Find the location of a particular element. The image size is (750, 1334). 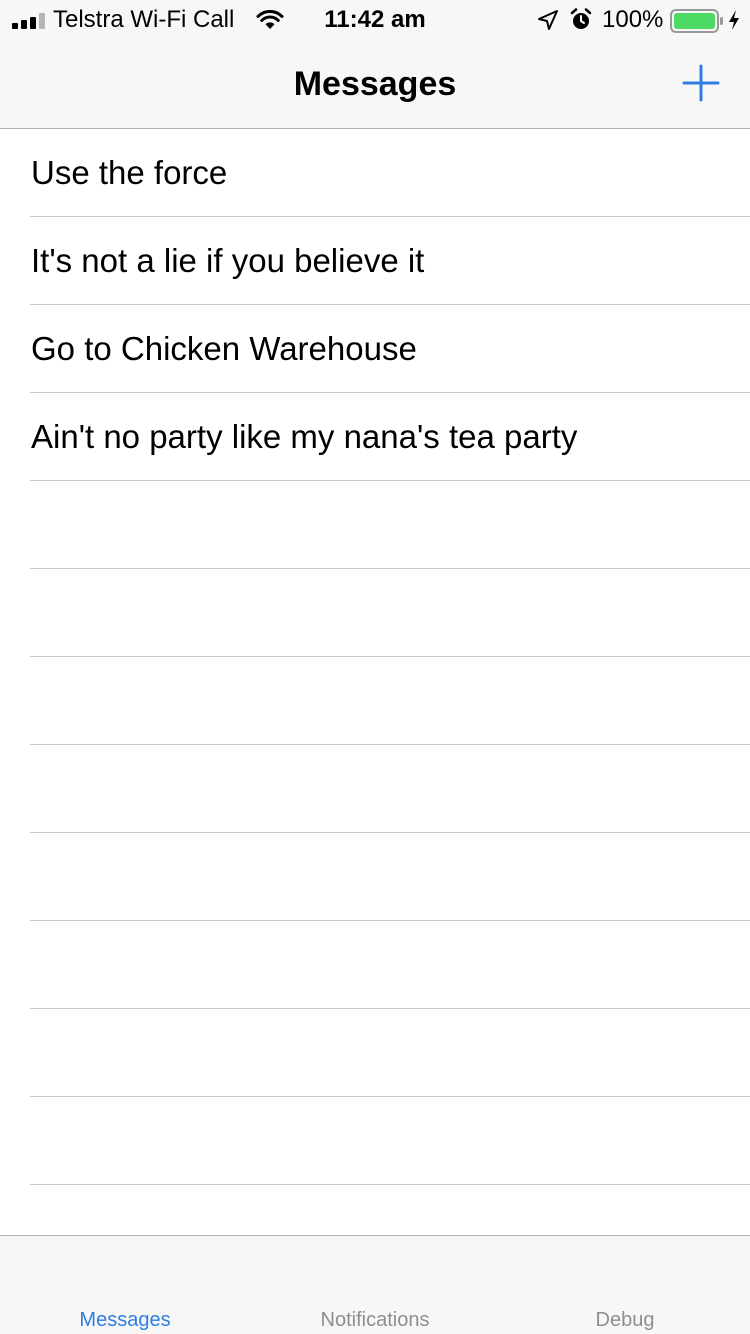

plus-icon is located at coordinates (701, 83).